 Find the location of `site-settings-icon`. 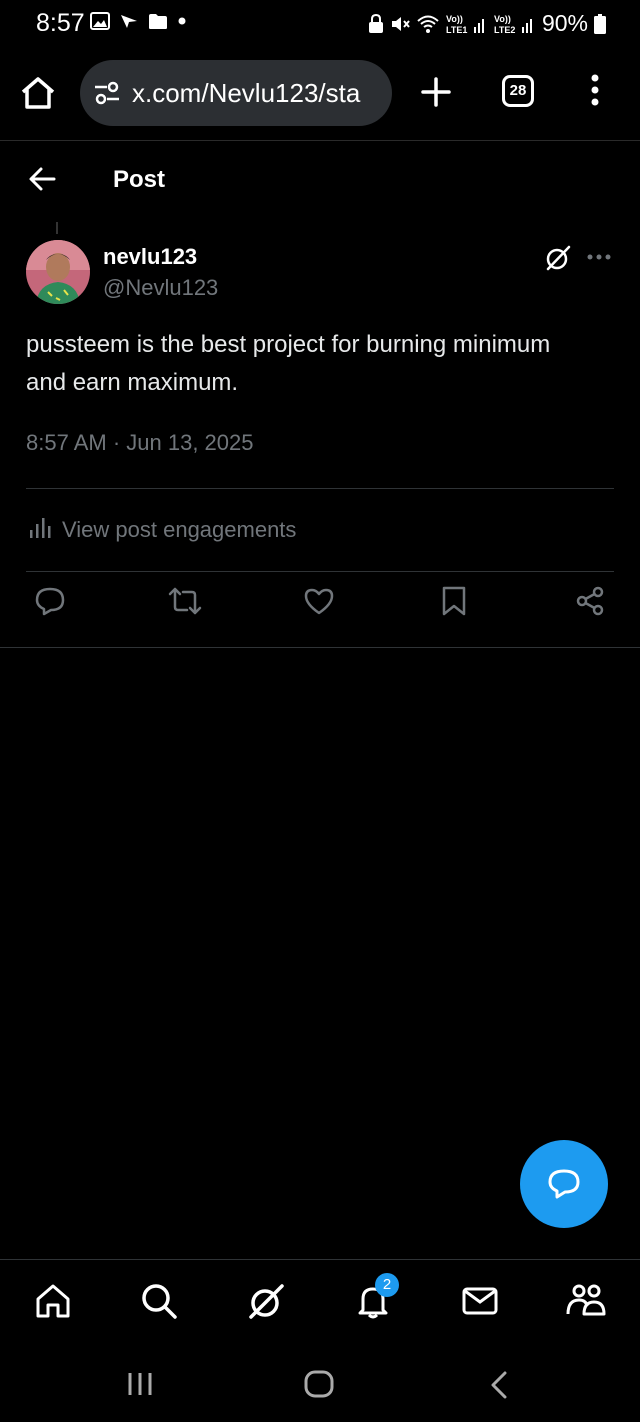

site-settings-icon is located at coordinates (107, 93).